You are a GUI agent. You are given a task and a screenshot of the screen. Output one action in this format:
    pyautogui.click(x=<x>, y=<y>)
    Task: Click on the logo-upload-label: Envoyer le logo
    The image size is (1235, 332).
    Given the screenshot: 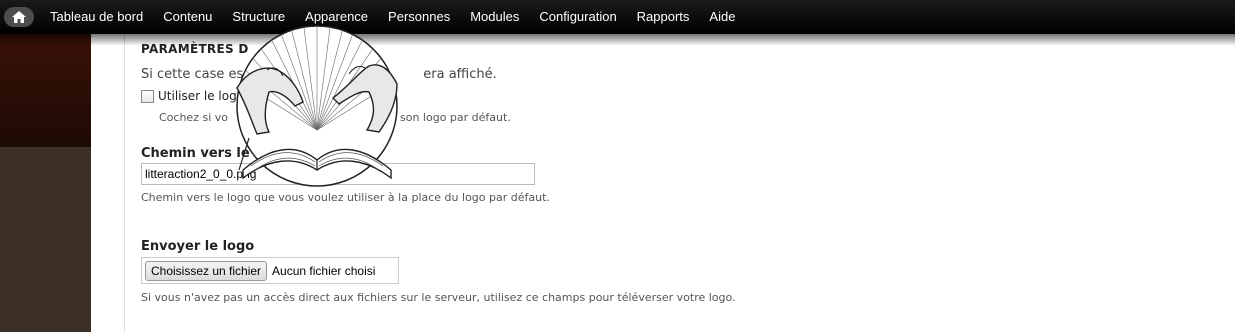 What is the action you would take?
    pyautogui.click(x=198, y=246)
    